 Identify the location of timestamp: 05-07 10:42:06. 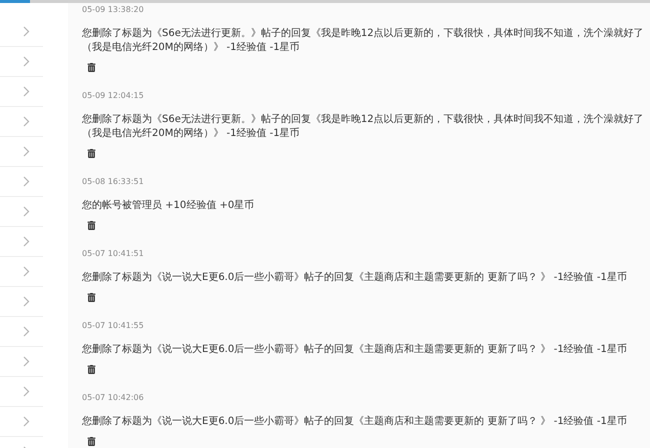
(113, 398).